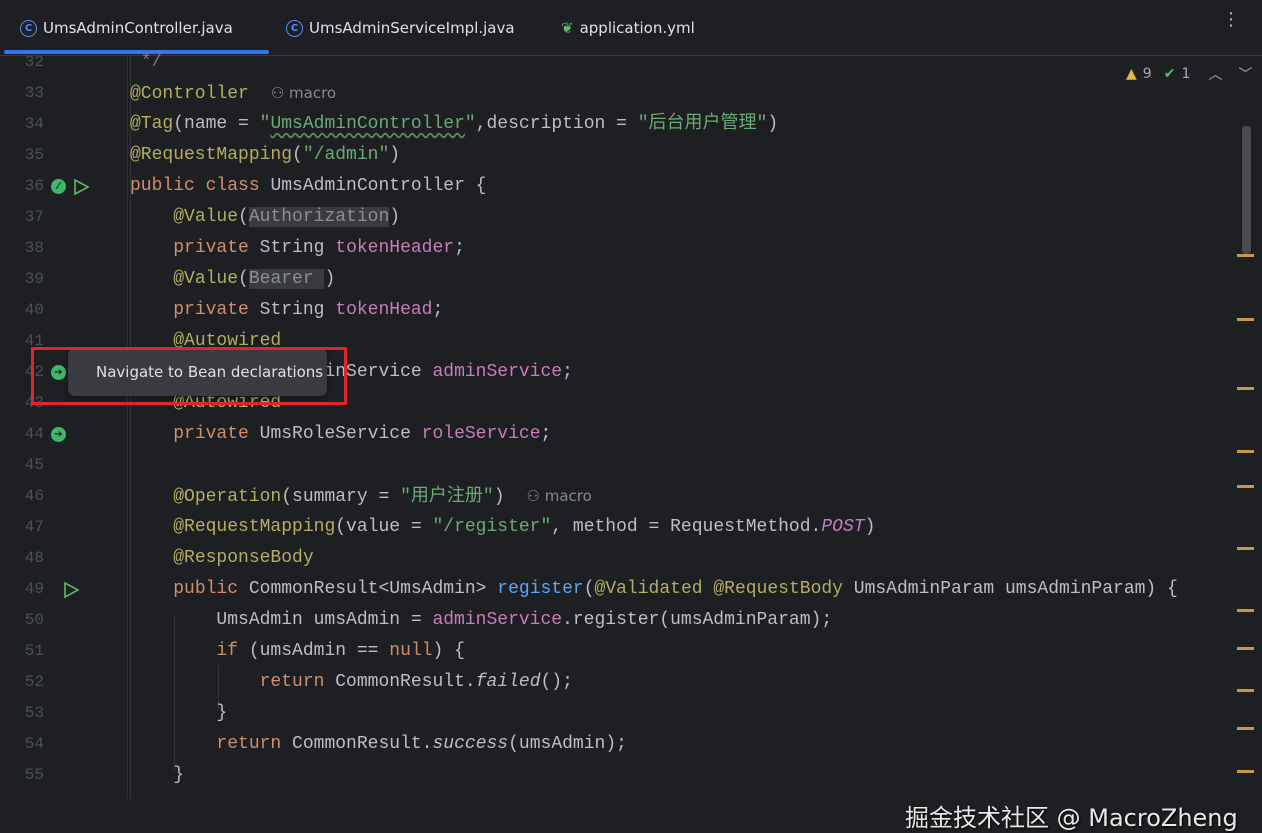 Image resolution: width=1262 pixels, height=833 pixels. I want to click on code-token: tokenHeader, so click(395, 248).